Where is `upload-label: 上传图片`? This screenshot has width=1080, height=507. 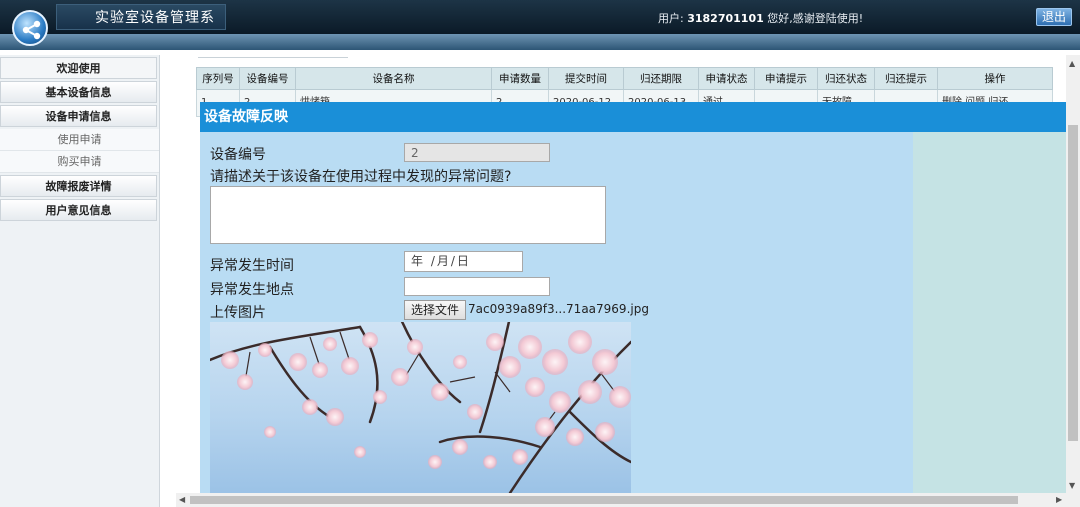
upload-label: 上传图片 is located at coordinates (238, 313).